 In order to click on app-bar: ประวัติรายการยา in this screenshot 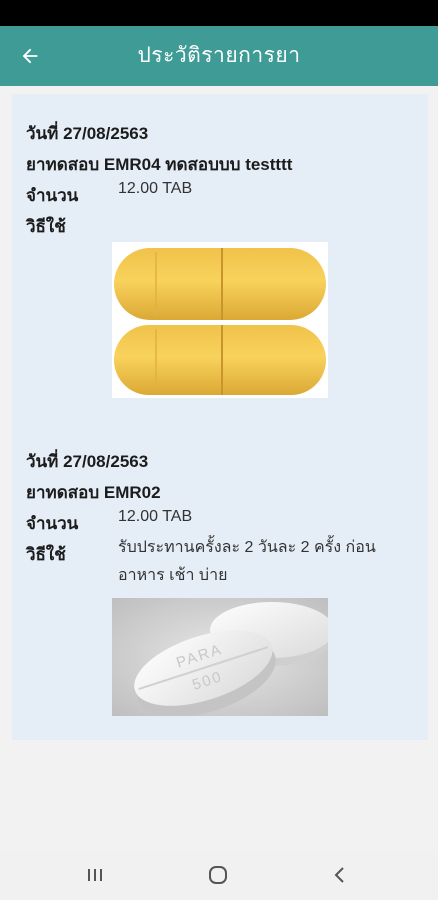, I will do `click(219, 56)`.